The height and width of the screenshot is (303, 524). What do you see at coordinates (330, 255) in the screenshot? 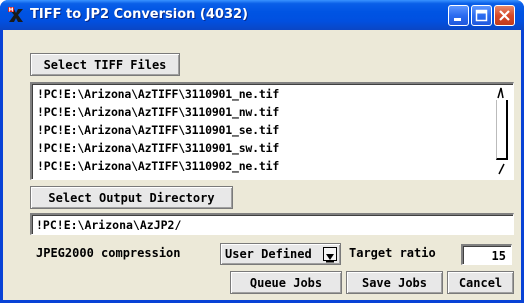
I see `chevron-down-icon` at bounding box center [330, 255].